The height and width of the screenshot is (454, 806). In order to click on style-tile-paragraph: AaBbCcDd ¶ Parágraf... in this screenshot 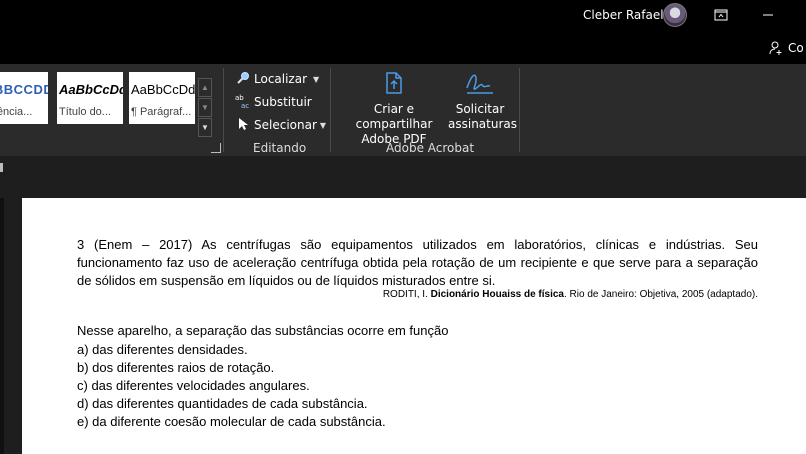, I will do `click(162, 98)`.